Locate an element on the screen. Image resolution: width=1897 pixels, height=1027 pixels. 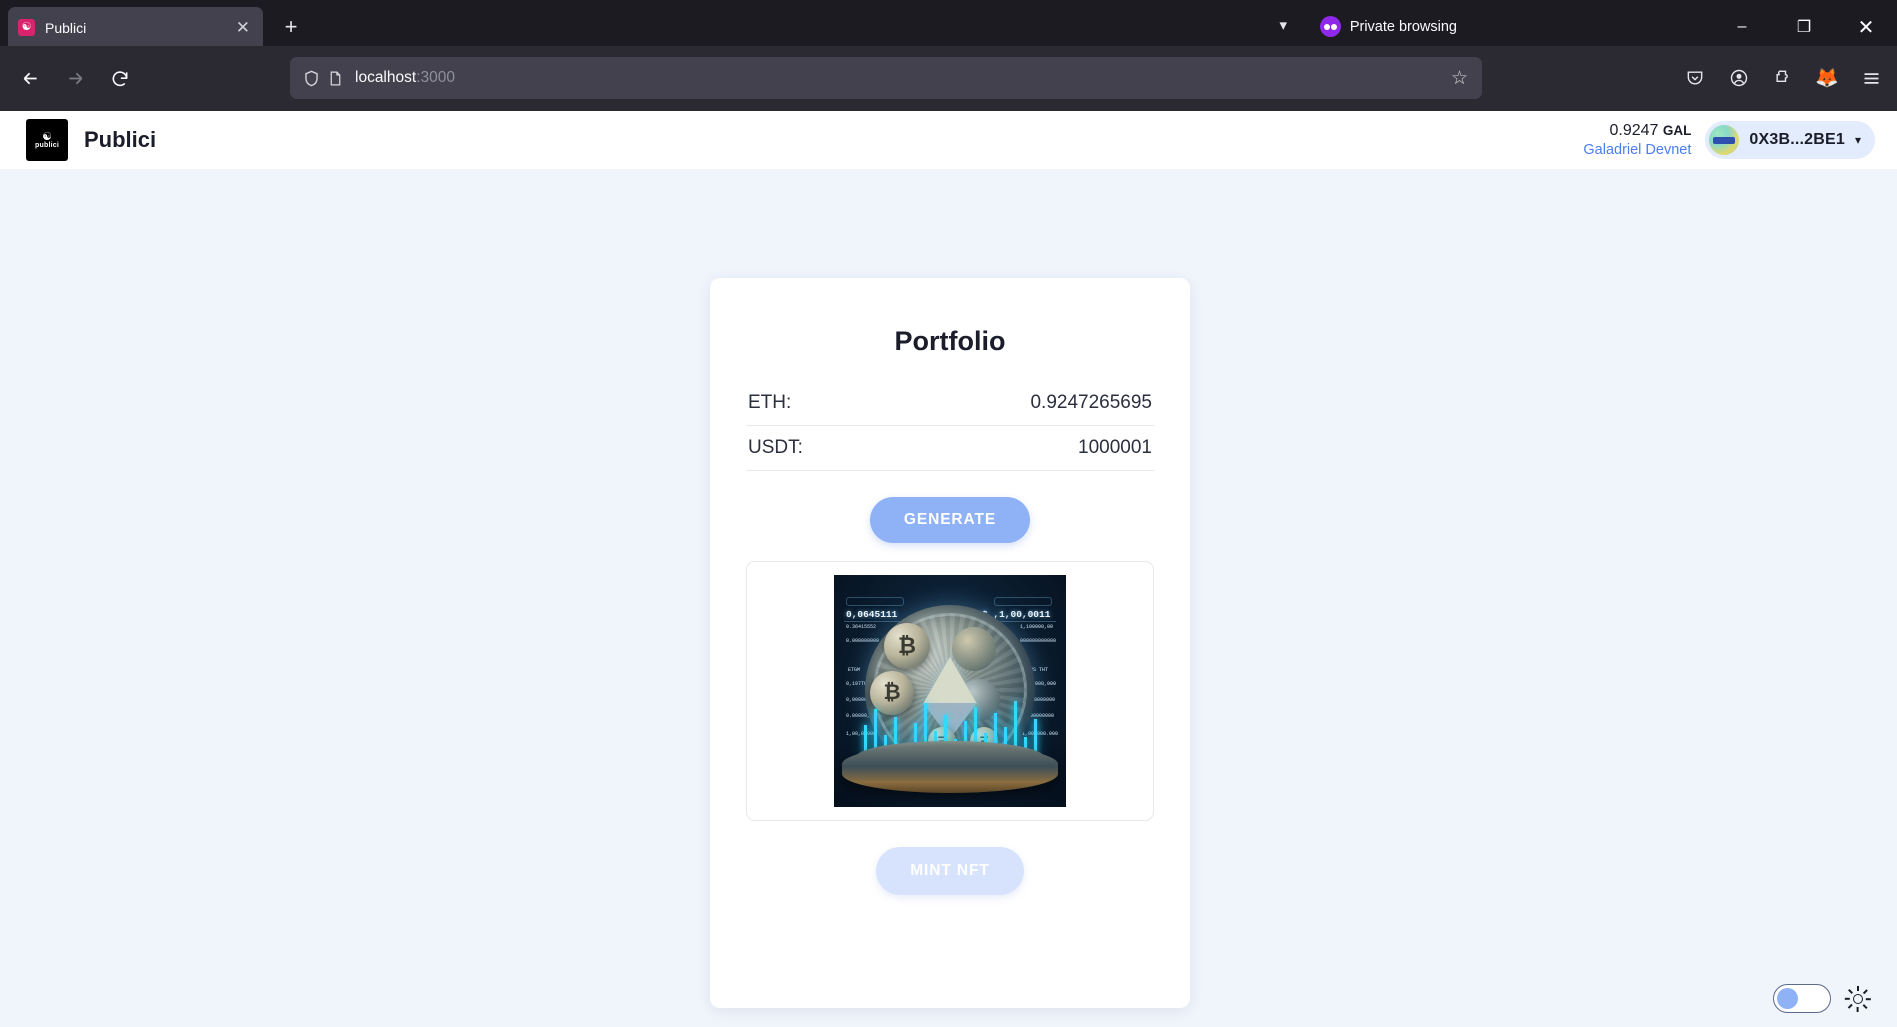
tab-strip: ☯ Publici ✕ + ▾ Private browsing – ❐ ✕ is located at coordinates (948, 26).